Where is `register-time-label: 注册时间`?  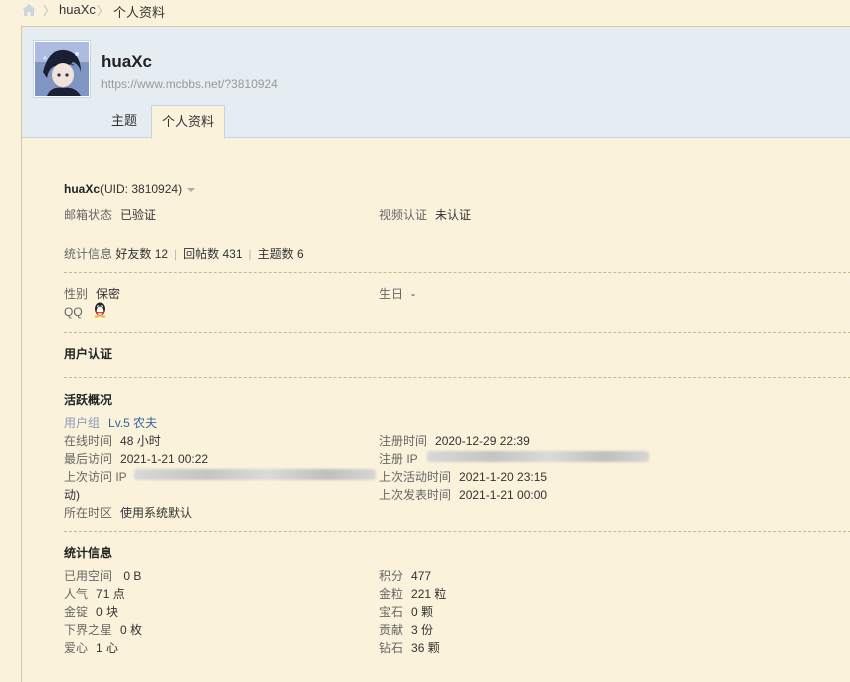 register-time-label: 注册时间 is located at coordinates (403, 441).